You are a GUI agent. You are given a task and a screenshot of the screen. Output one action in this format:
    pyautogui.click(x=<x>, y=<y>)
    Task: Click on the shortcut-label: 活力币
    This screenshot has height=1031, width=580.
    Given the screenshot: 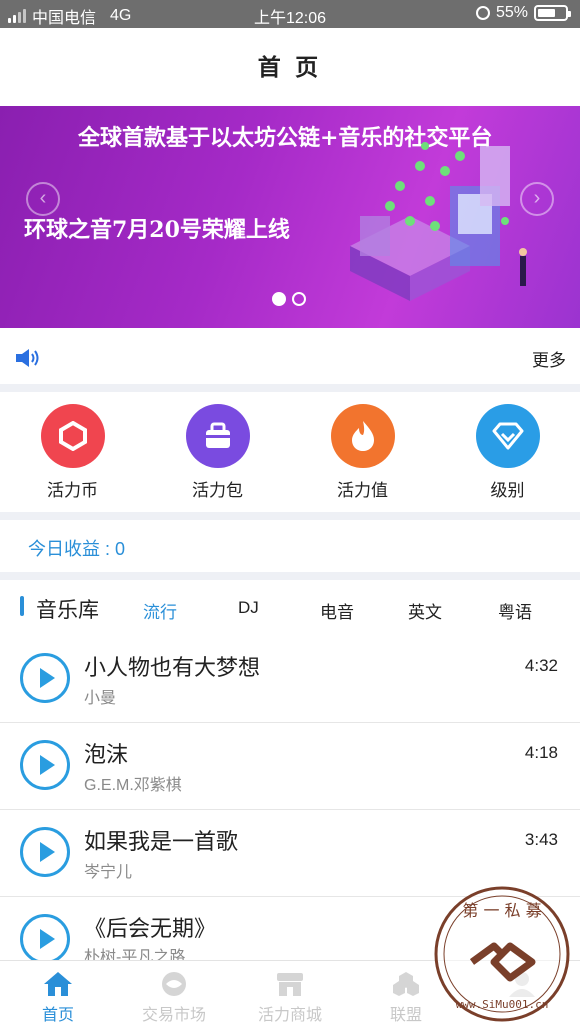 What is the action you would take?
    pyautogui.click(x=72, y=490)
    